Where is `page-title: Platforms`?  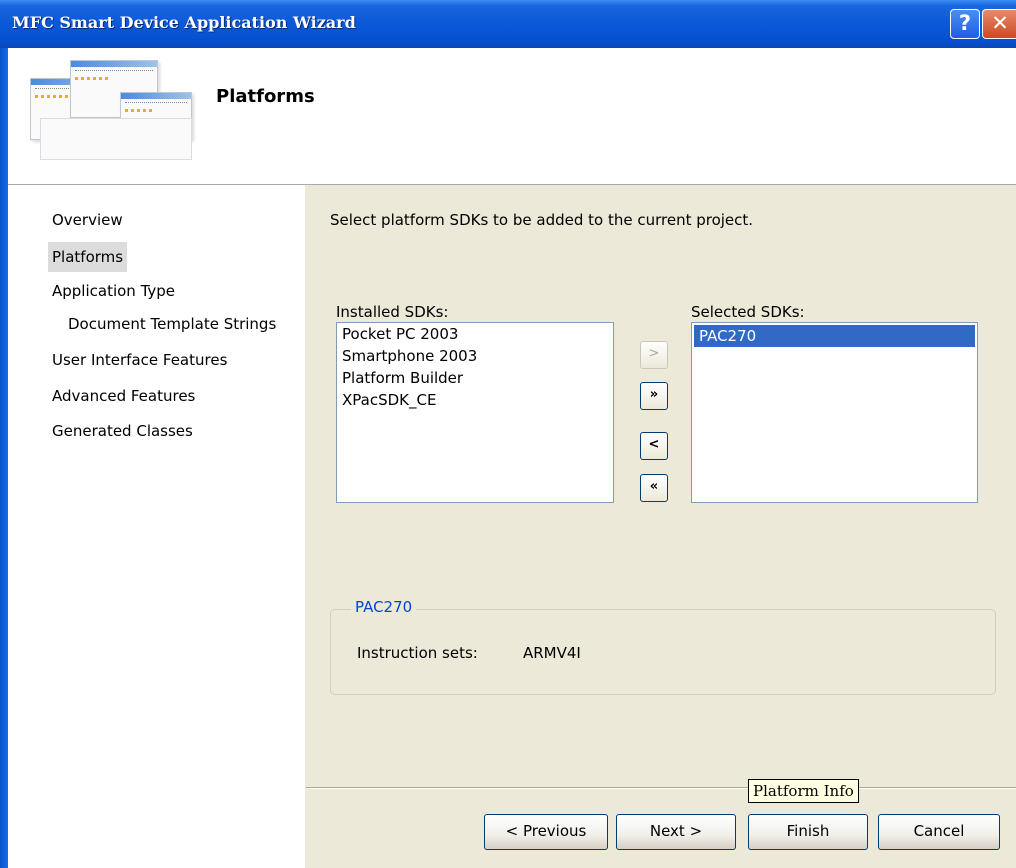
page-title: Platforms is located at coordinates (265, 96).